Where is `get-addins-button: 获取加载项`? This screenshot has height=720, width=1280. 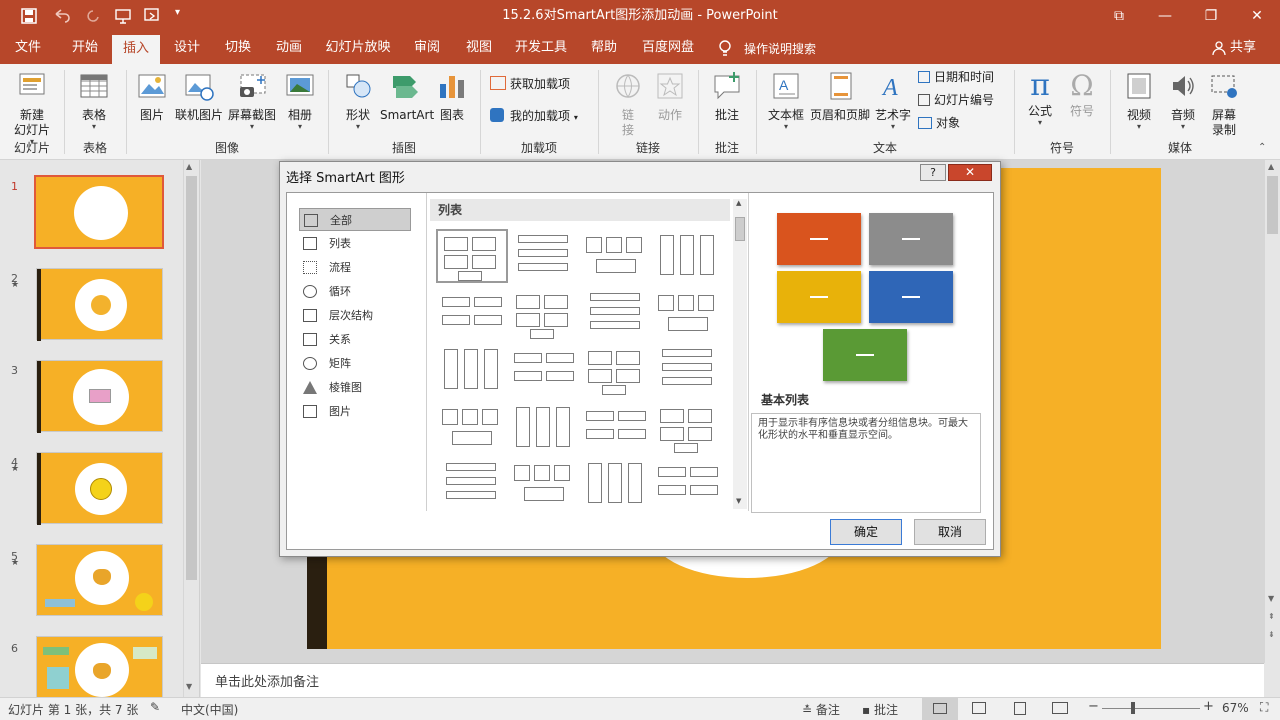
get-addins-button: 获取加载项 is located at coordinates (540, 84).